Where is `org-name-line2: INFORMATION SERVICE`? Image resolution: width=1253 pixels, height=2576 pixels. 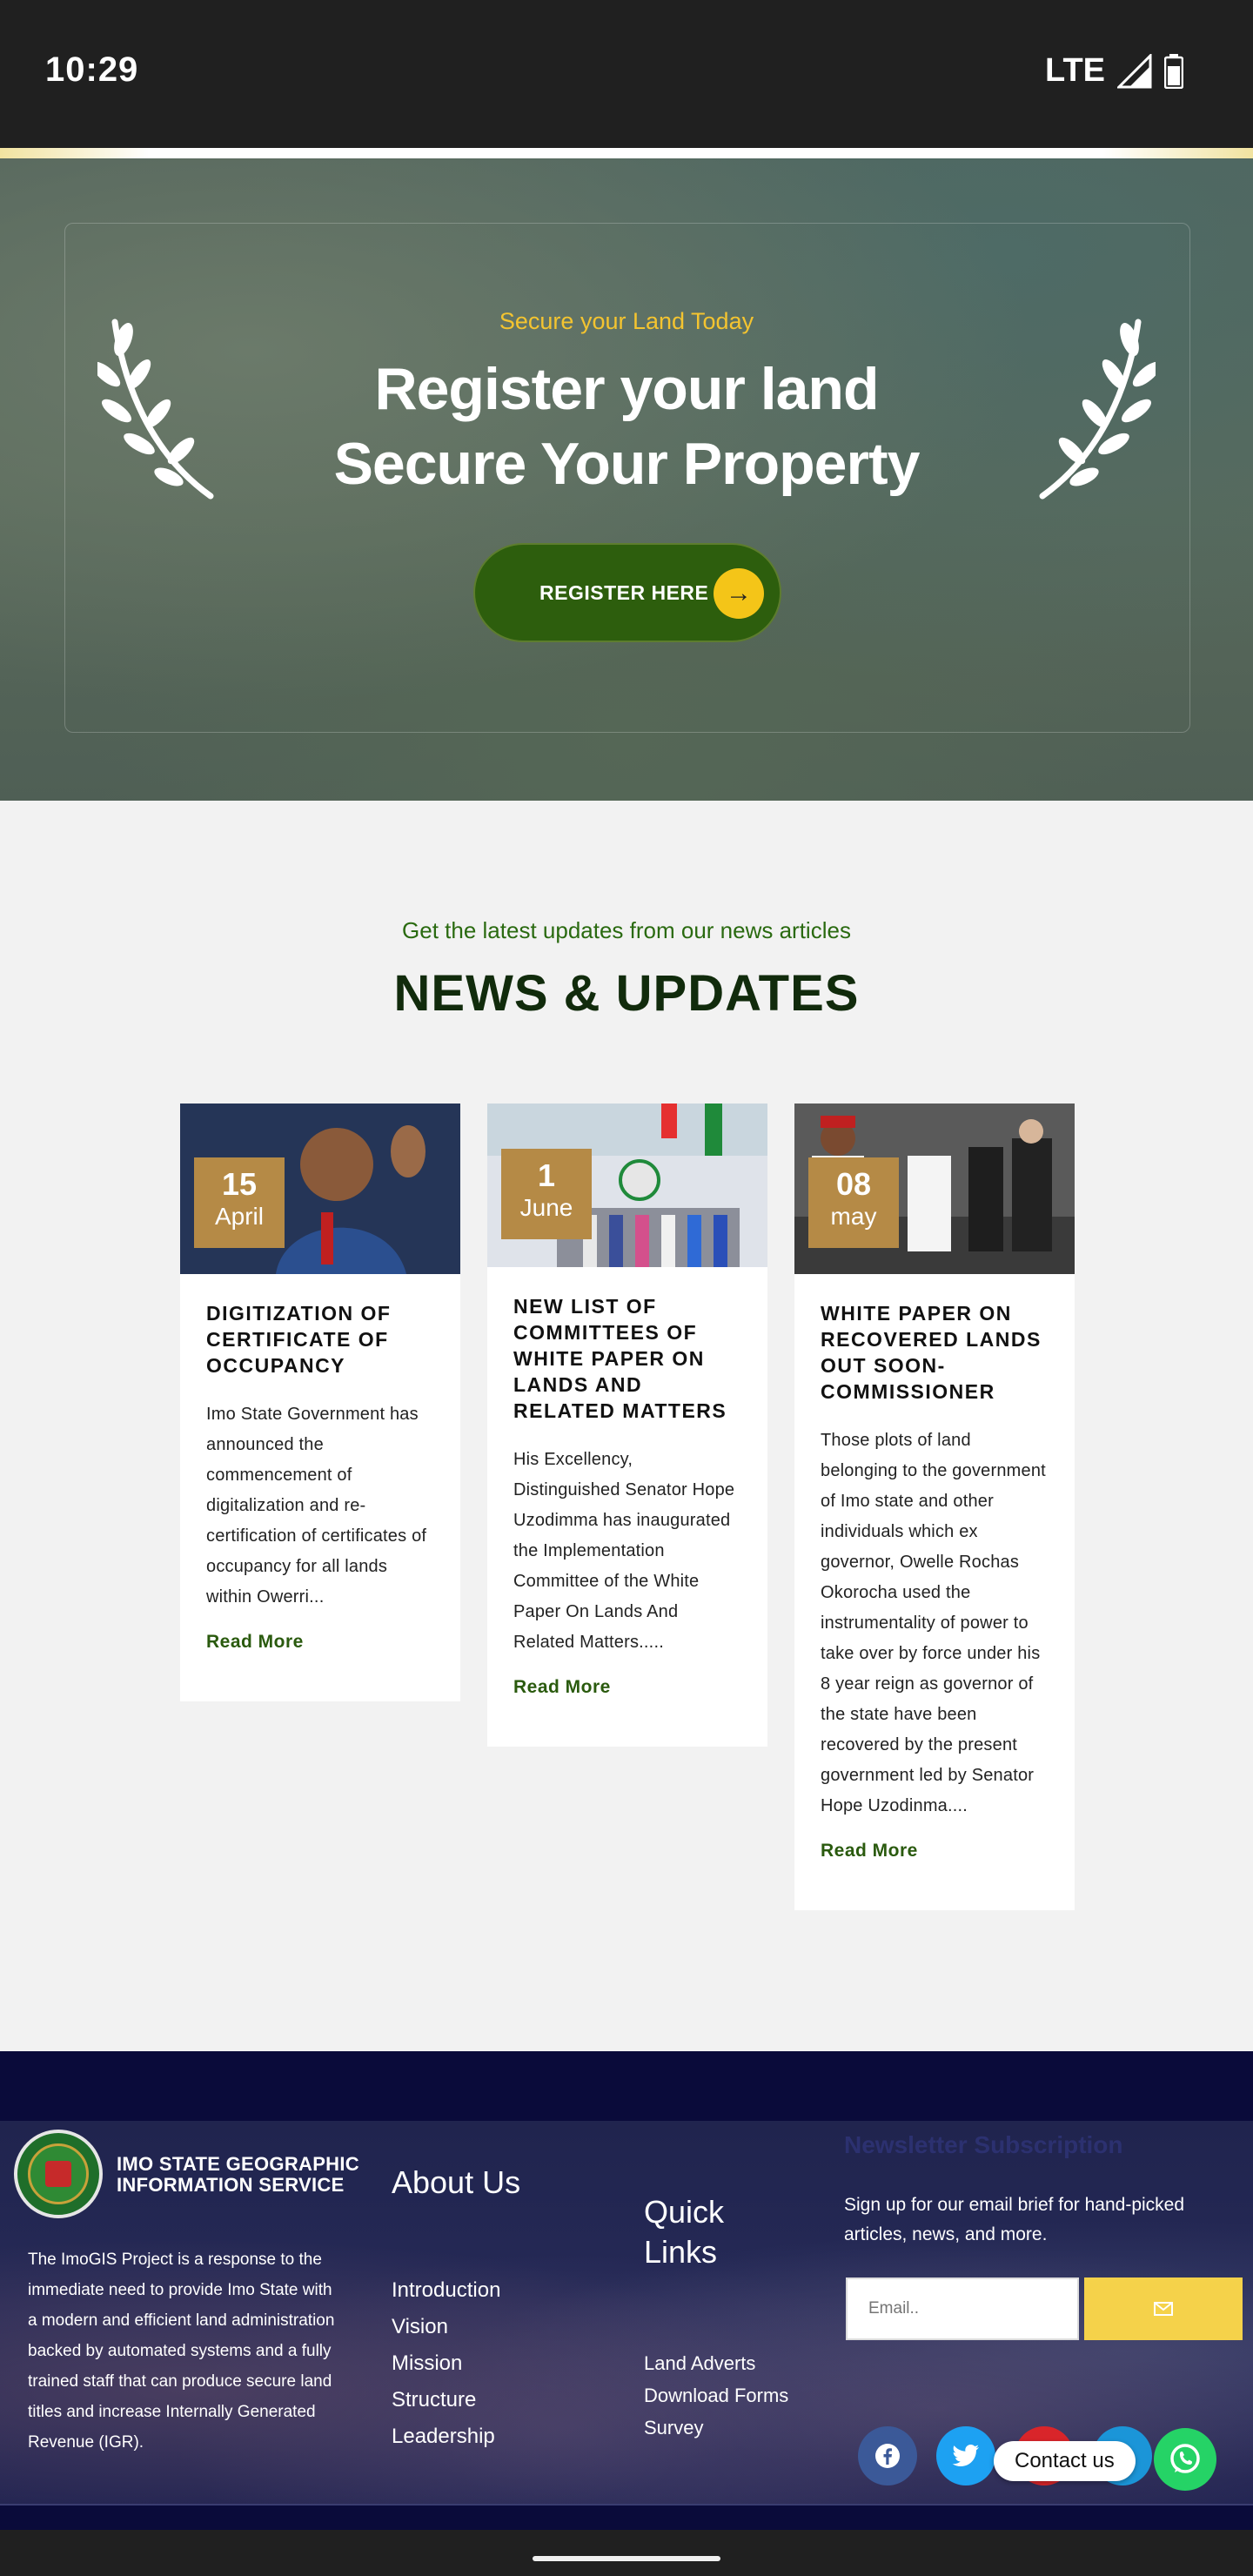
org-name-line2: INFORMATION SERVICE is located at coordinates (231, 2185).